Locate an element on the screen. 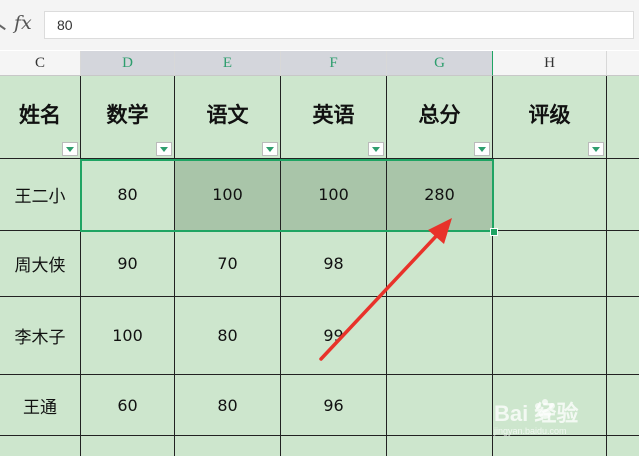  arrow-shaft is located at coordinates (380, 295).